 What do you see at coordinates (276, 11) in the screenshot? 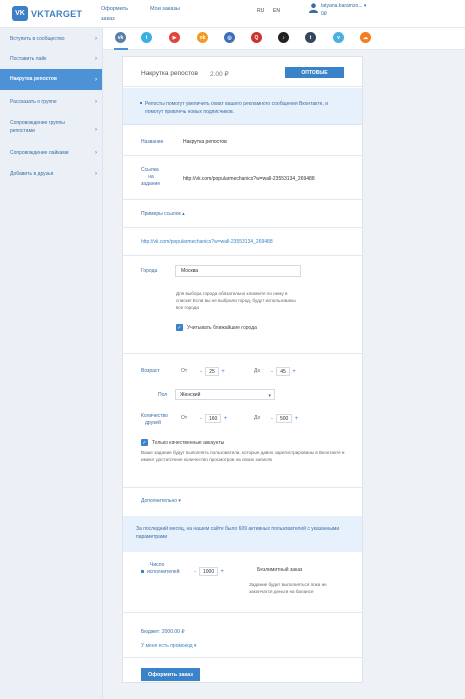
I see `lang-en: EN` at bounding box center [276, 11].